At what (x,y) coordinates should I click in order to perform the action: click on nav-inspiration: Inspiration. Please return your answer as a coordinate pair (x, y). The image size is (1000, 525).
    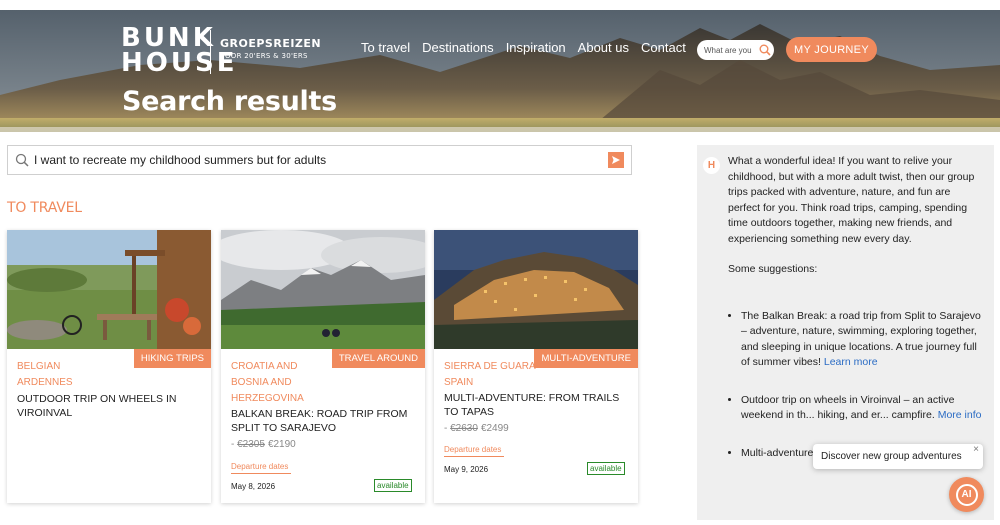
    Looking at the image, I should click on (536, 47).